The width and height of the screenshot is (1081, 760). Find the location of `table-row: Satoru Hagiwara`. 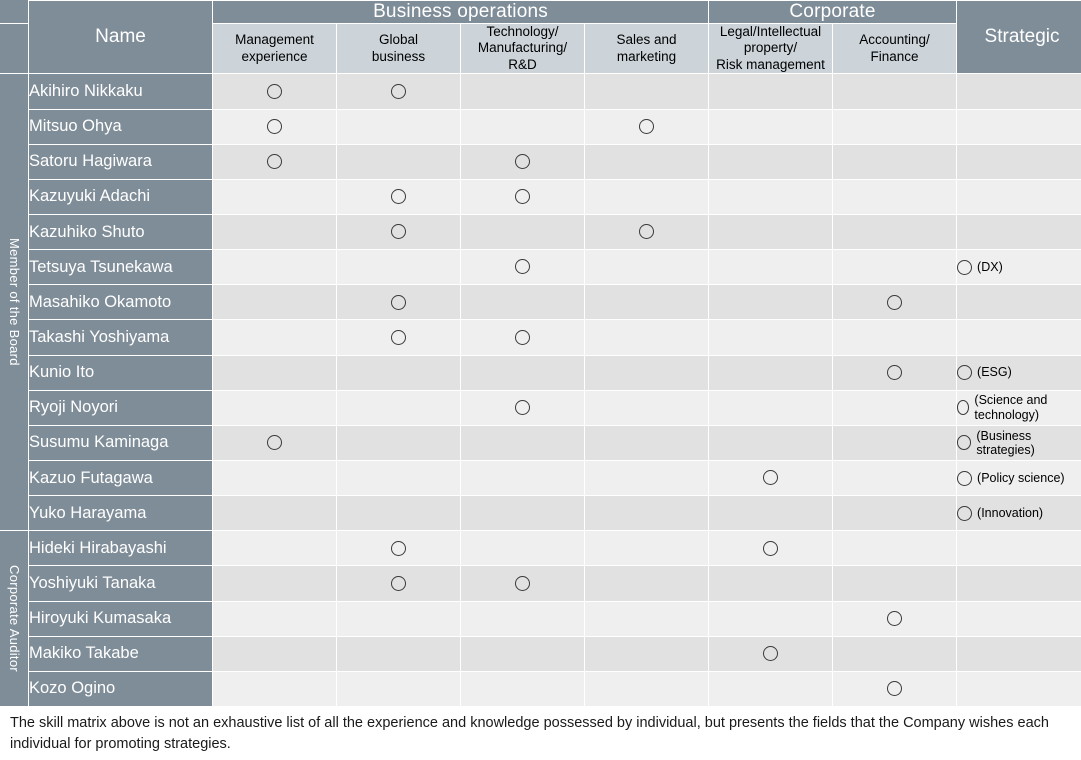

table-row: Satoru Hagiwara is located at coordinates (541, 161).